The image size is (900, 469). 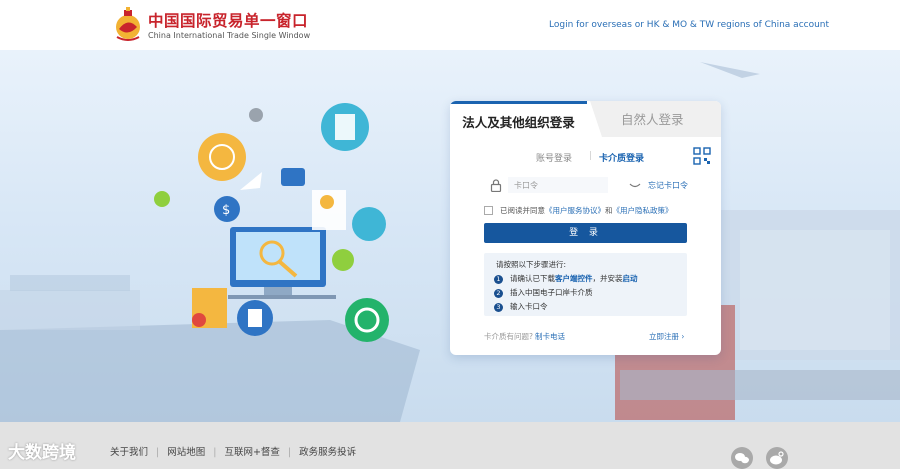 What do you see at coordinates (229, 35) in the screenshot?
I see `site-title-en: China International Trade Single Window` at bounding box center [229, 35].